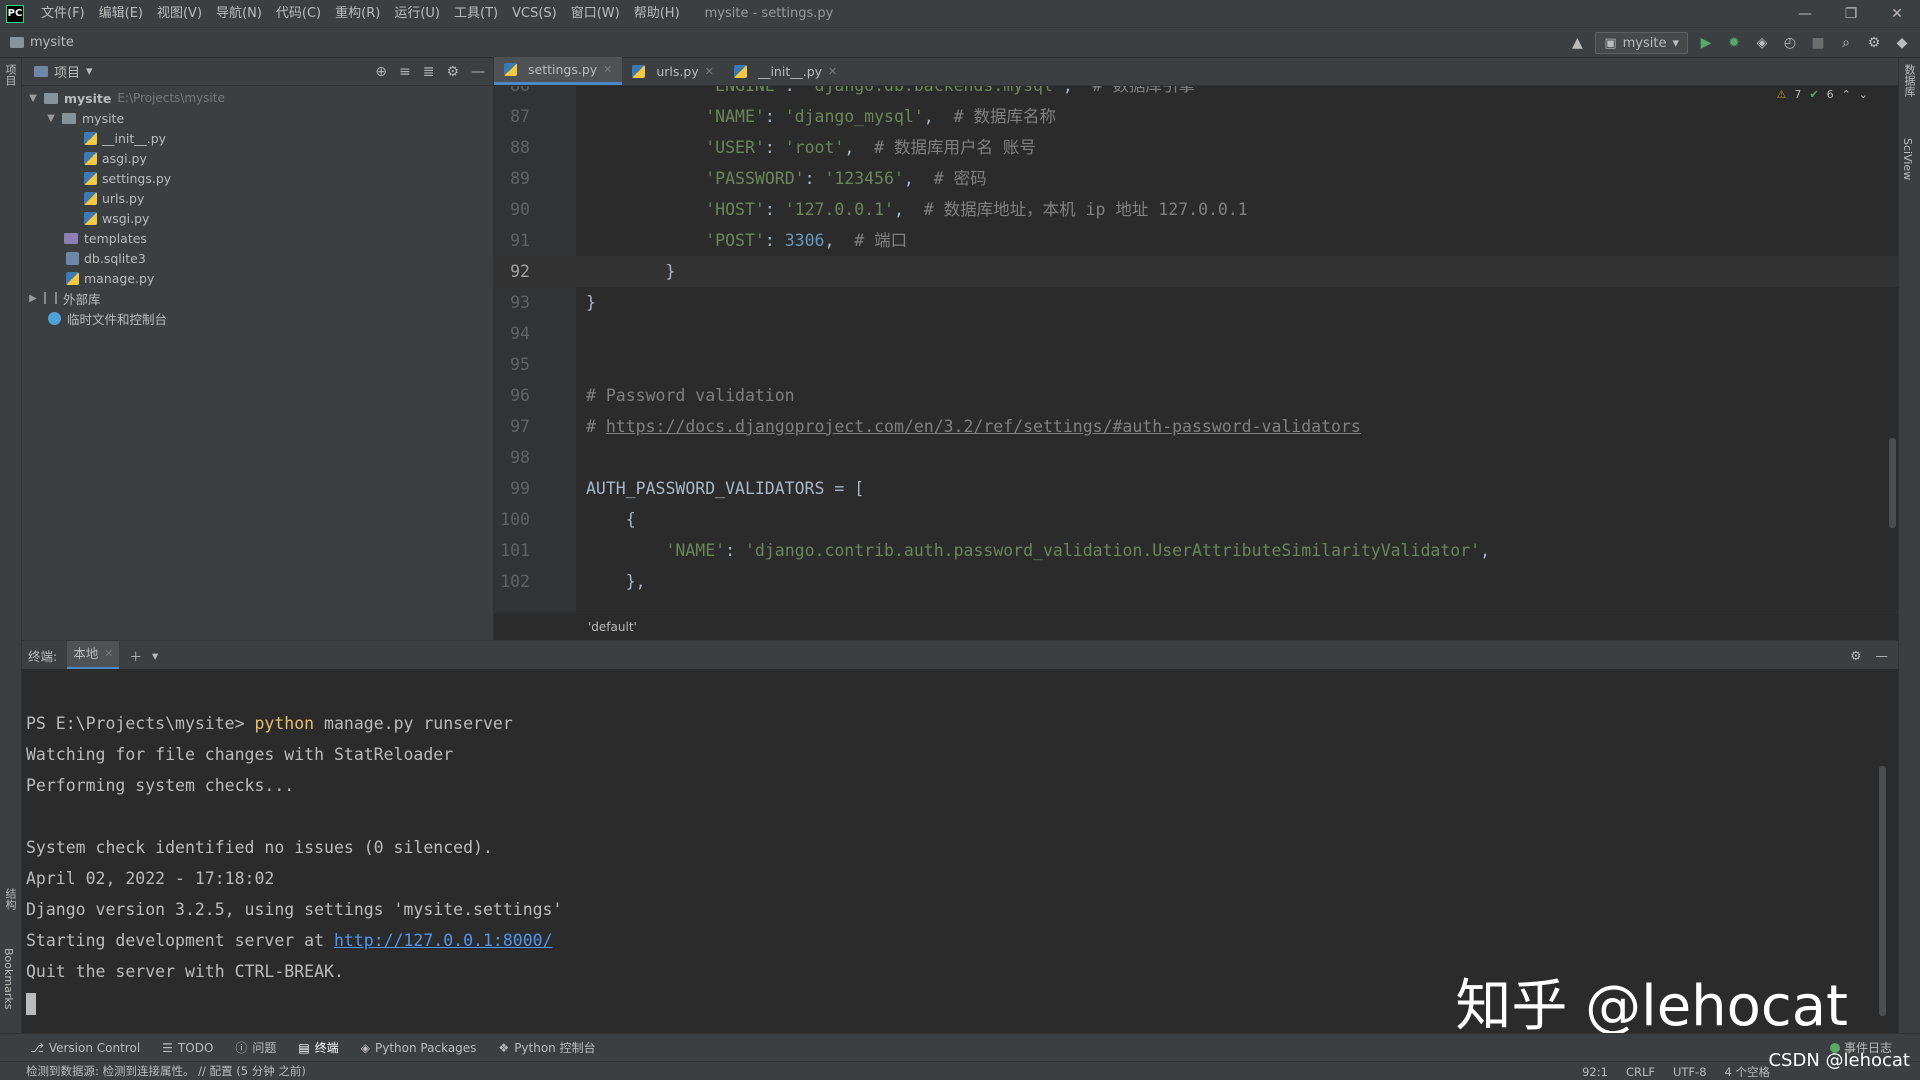  I want to click on menu-refactor: 重构(R), so click(357, 14).